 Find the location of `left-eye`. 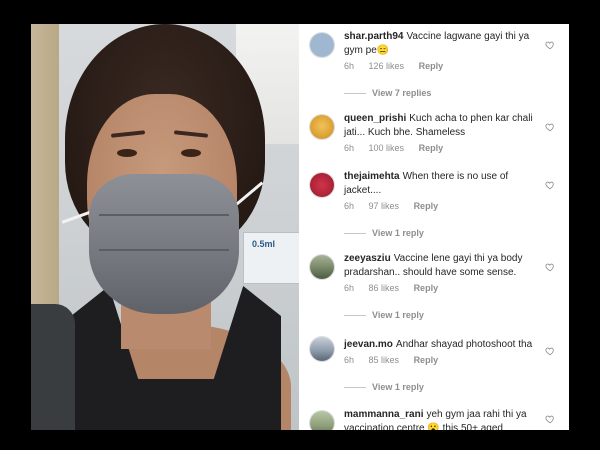

left-eye is located at coordinates (127, 153).